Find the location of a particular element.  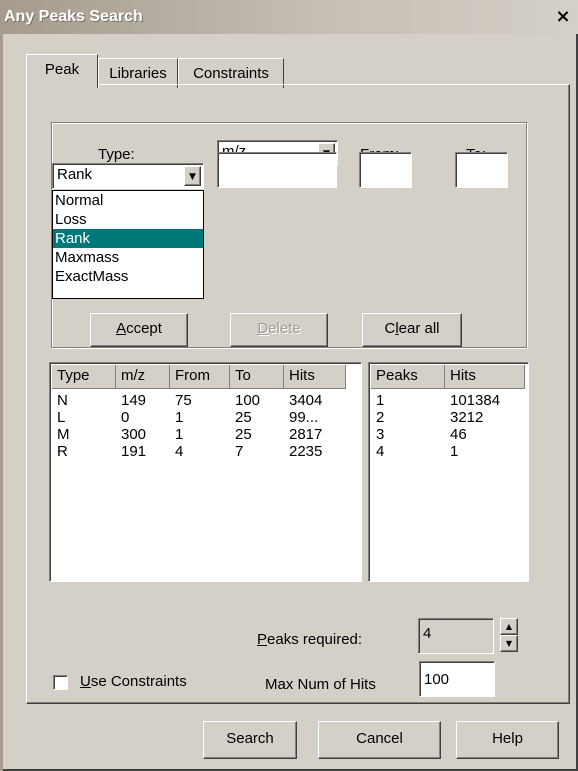

table-cell: 0 is located at coordinates (125, 417).